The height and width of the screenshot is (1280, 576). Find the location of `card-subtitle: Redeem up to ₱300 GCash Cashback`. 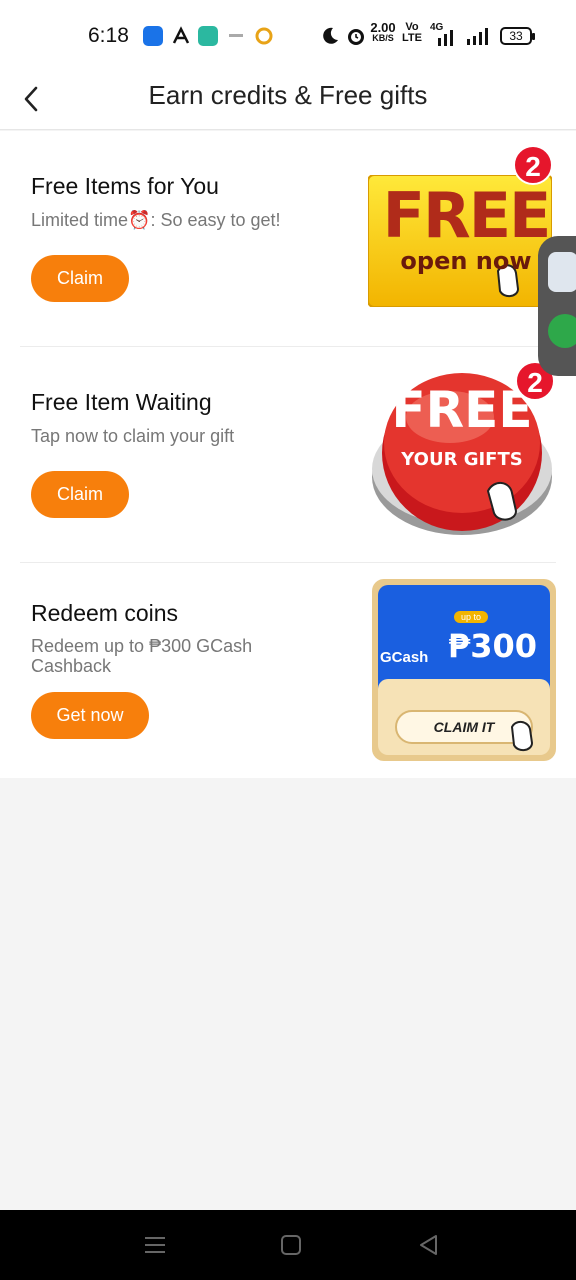

card-subtitle: Redeem up to ₱300 GCash Cashback is located at coordinates (142, 656).